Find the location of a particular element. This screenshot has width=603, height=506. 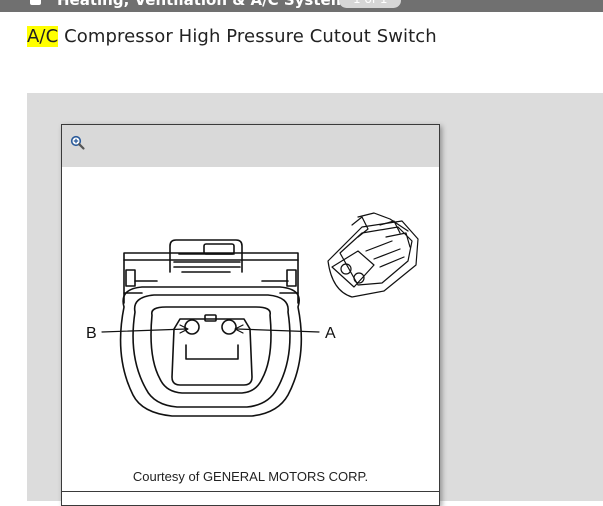

figure-divider is located at coordinates (250, 491).